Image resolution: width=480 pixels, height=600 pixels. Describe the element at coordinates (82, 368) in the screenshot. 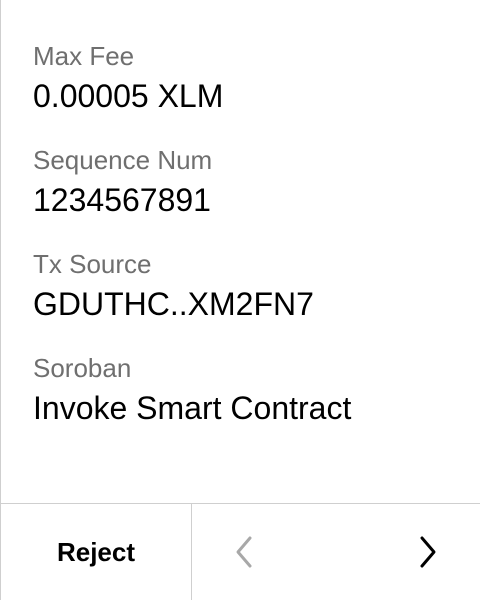

I see `soroban-label: Soroban` at that location.